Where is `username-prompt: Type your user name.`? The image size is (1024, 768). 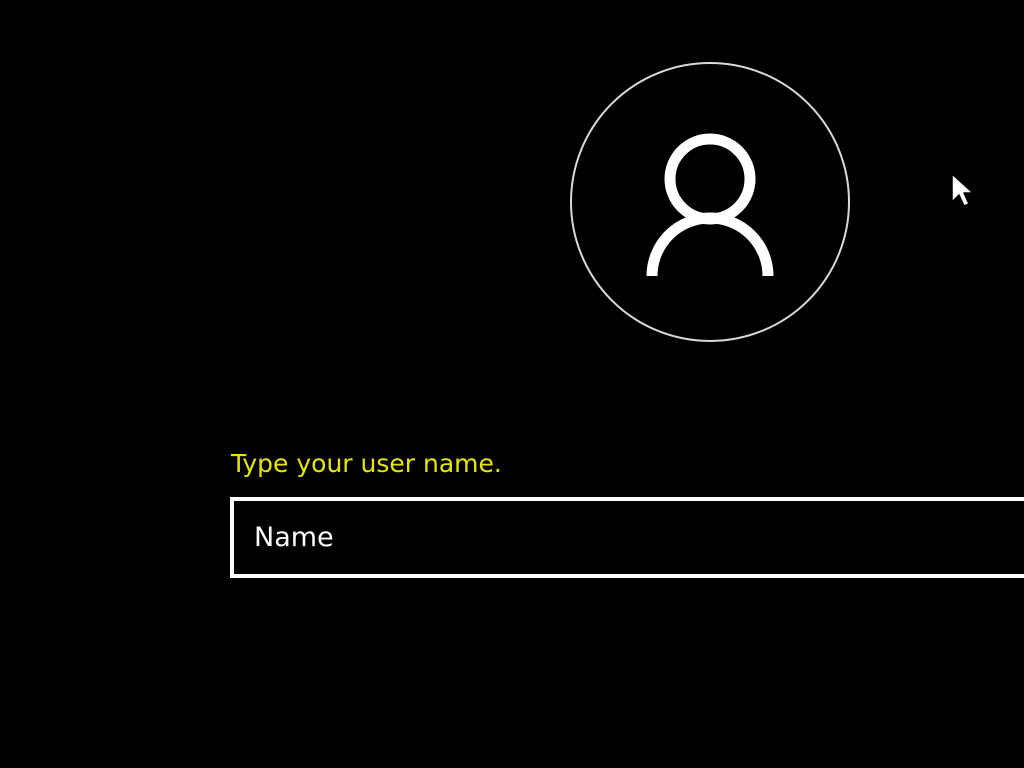 username-prompt: Type your user name. is located at coordinates (366, 463).